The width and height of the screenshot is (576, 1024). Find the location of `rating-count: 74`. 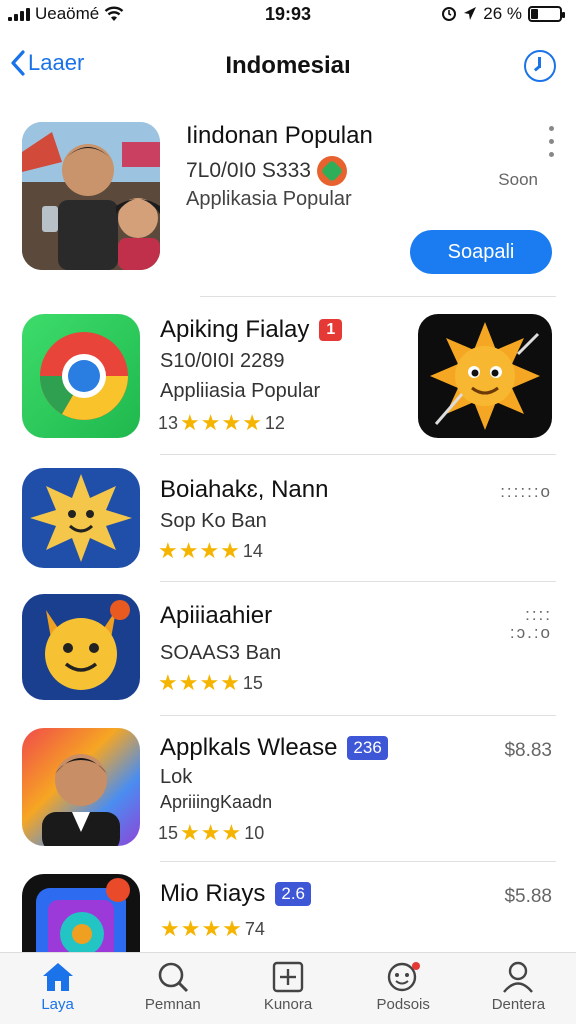

rating-count: 74 is located at coordinates (254, 928).